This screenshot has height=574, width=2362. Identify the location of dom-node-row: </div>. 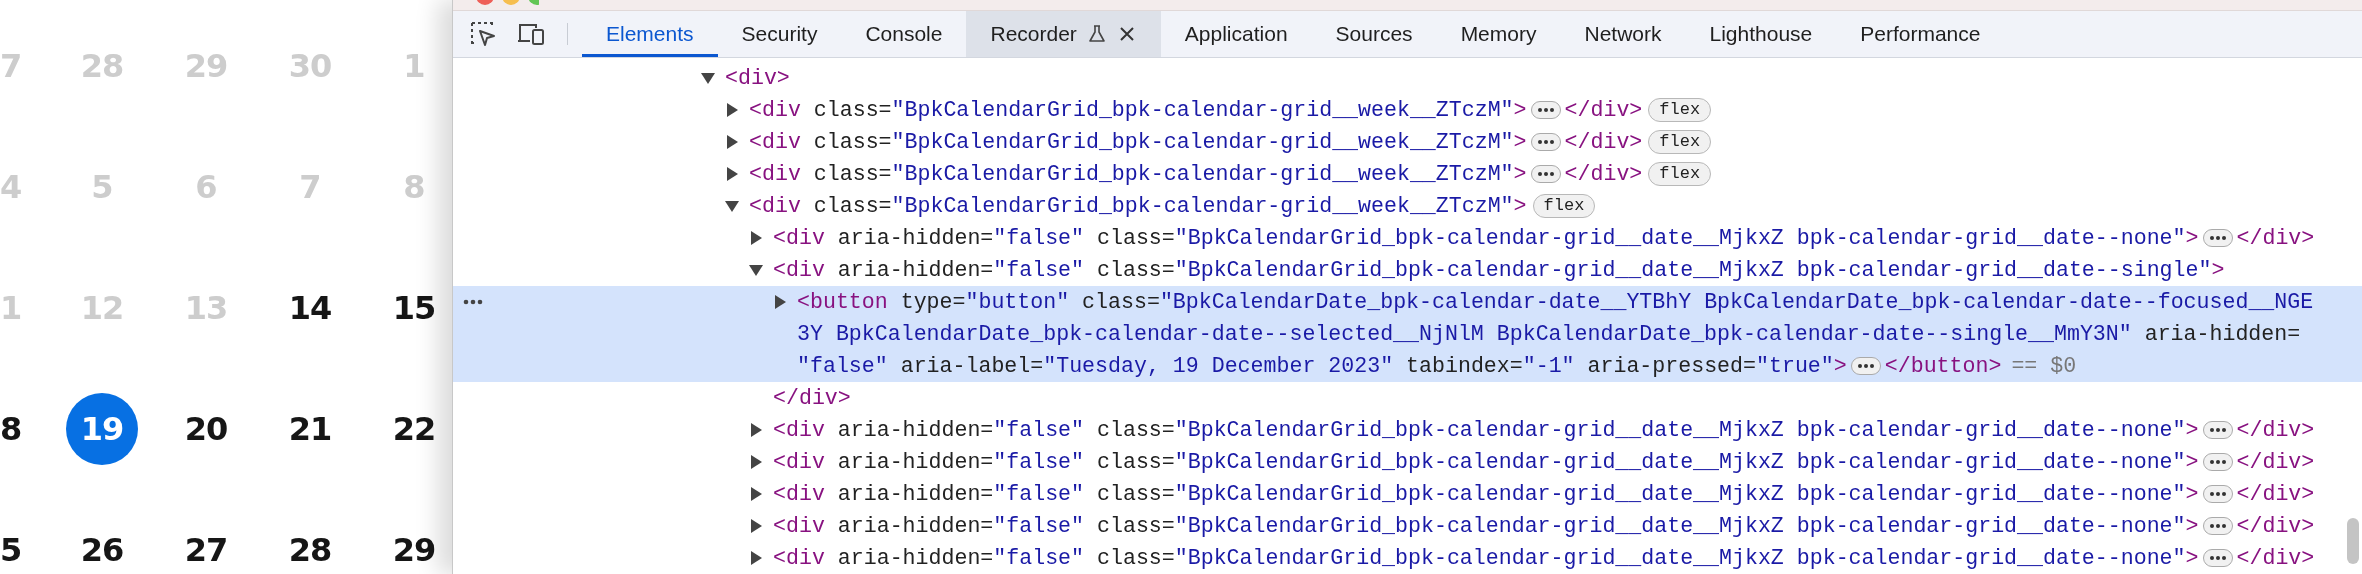
(1407, 398).